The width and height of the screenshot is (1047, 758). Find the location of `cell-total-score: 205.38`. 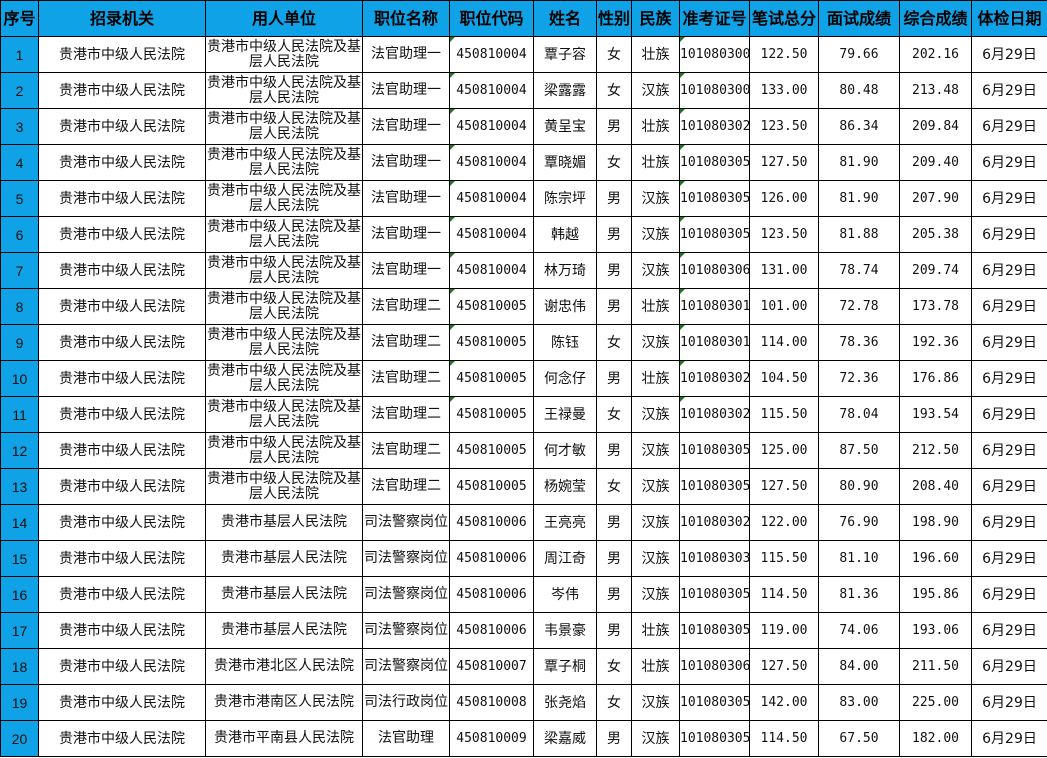

cell-total-score: 205.38 is located at coordinates (935, 234).